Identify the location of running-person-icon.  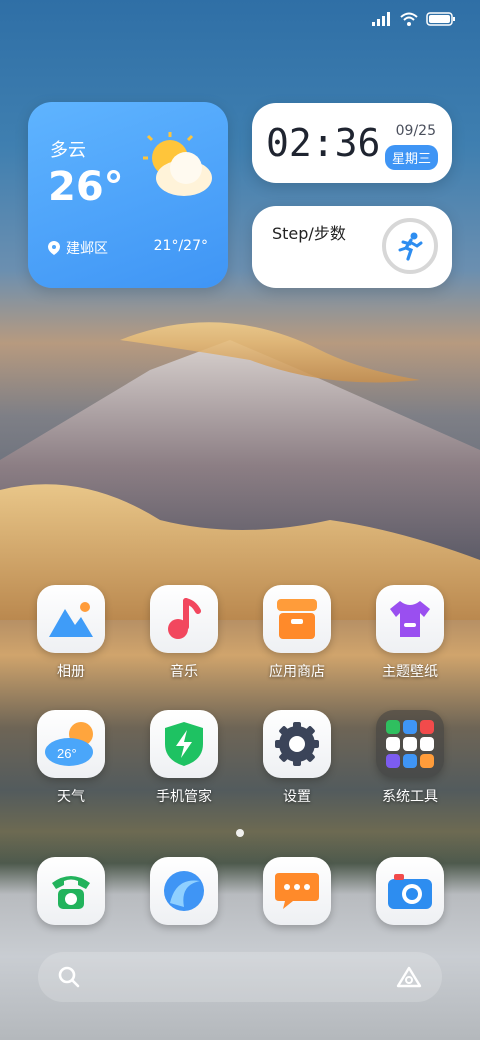
(410, 246).